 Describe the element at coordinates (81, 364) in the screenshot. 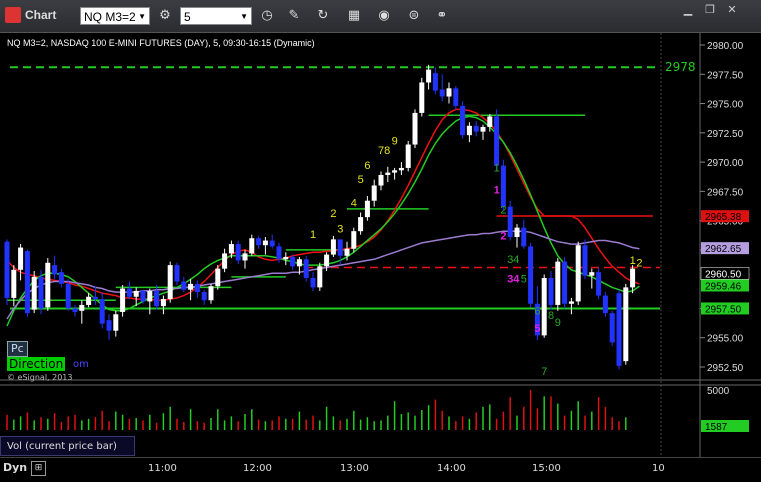

I see `direction-tail-icon: om` at that location.